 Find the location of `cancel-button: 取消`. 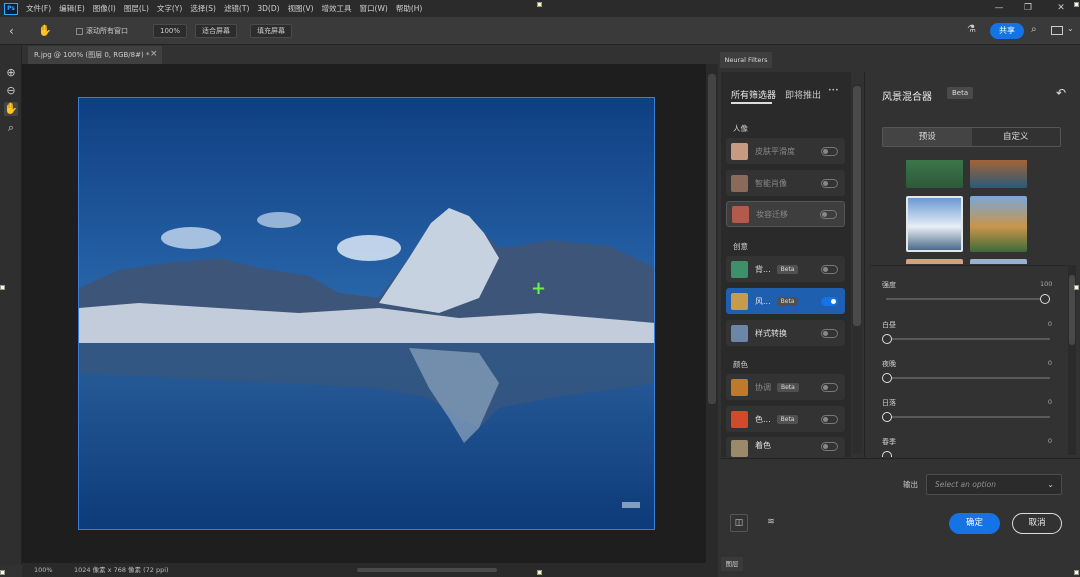

cancel-button: 取消 is located at coordinates (1037, 523).